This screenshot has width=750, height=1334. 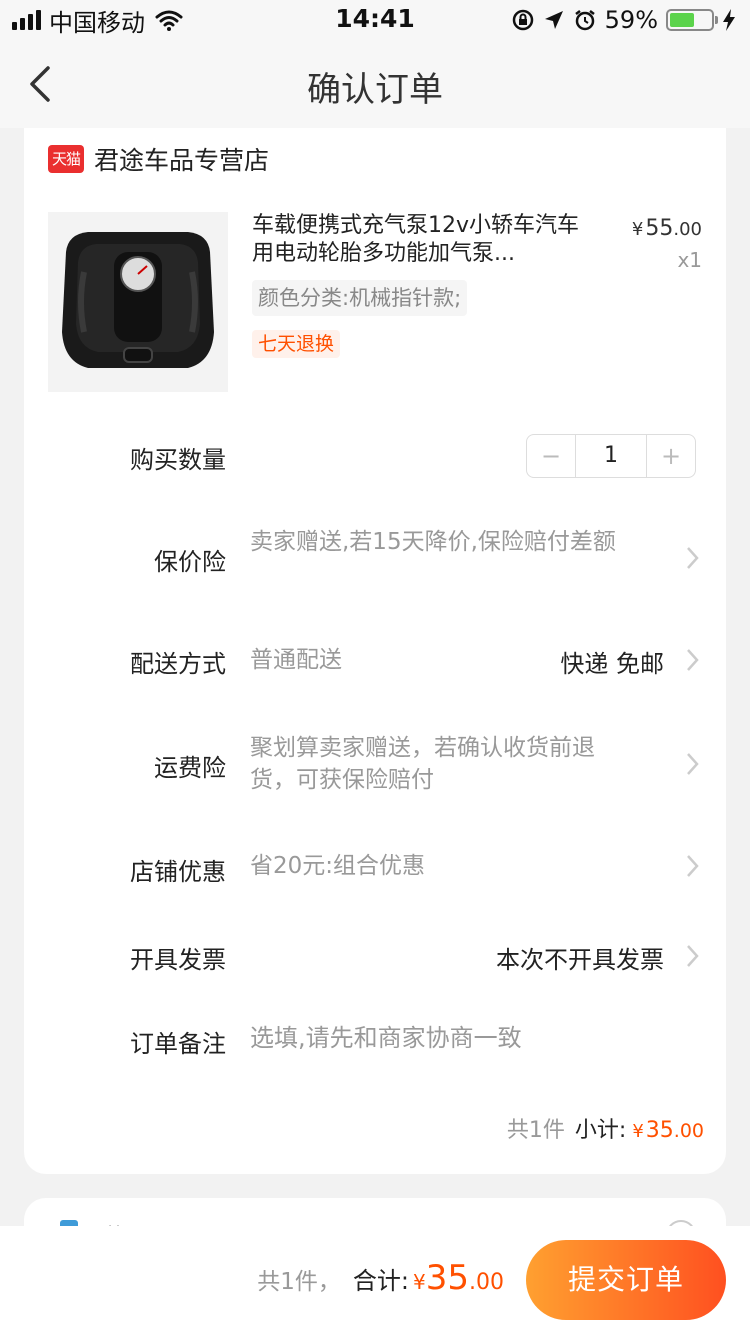 What do you see at coordinates (553, 20) in the screenshot?
I see `location-icon` at bounding box center [553, 20].